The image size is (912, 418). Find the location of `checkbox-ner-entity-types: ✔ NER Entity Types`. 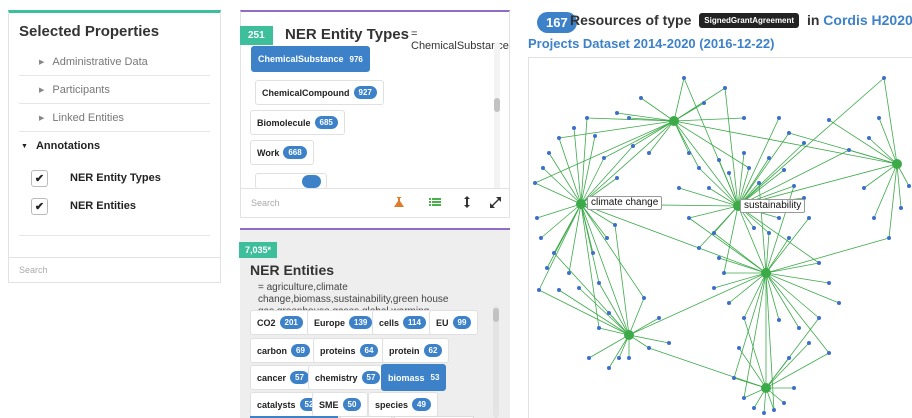

checkbox-ner-entity-types: ✔ NER Entity Types is located at coordinates (125, 178).